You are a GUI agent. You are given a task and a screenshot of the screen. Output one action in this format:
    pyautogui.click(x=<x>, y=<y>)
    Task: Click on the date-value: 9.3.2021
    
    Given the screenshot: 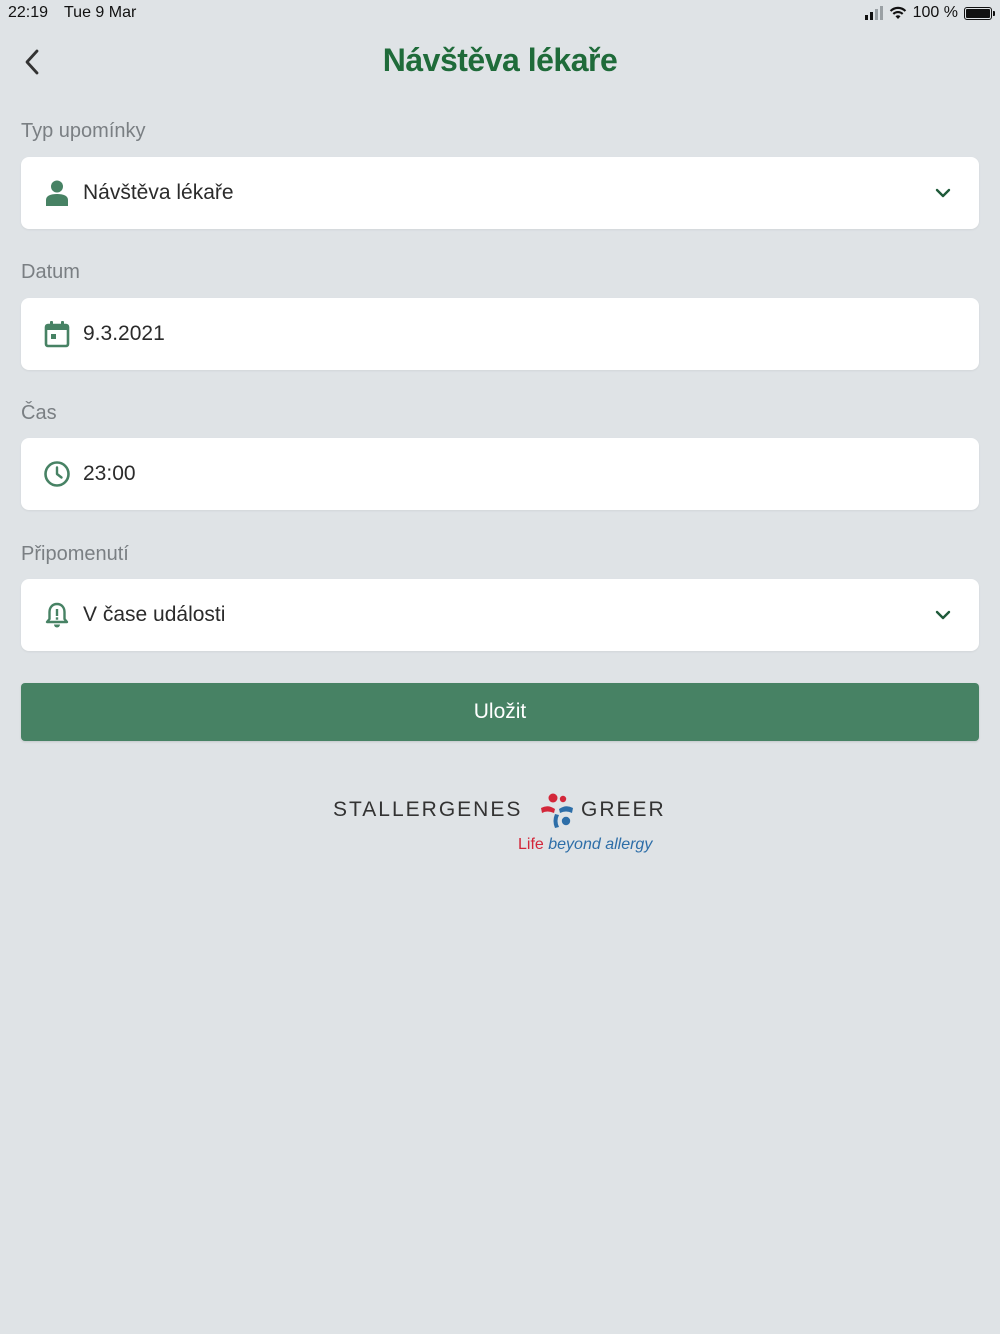 What is the action you would take?
    pyautogui.click(x=124, y=333)
    